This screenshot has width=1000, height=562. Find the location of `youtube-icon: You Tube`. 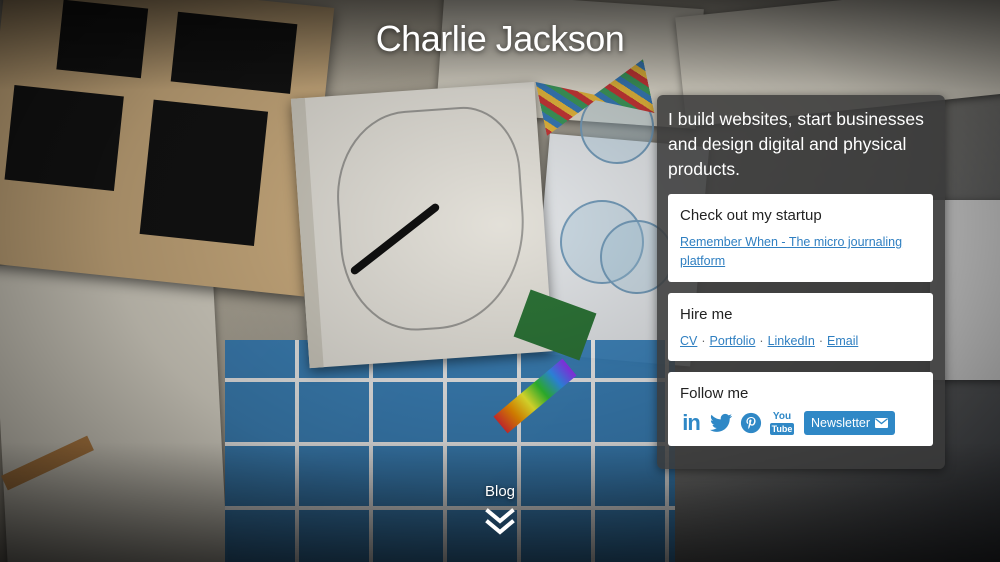

youtube-icon: You Tube is located at coordinates (782, 422).